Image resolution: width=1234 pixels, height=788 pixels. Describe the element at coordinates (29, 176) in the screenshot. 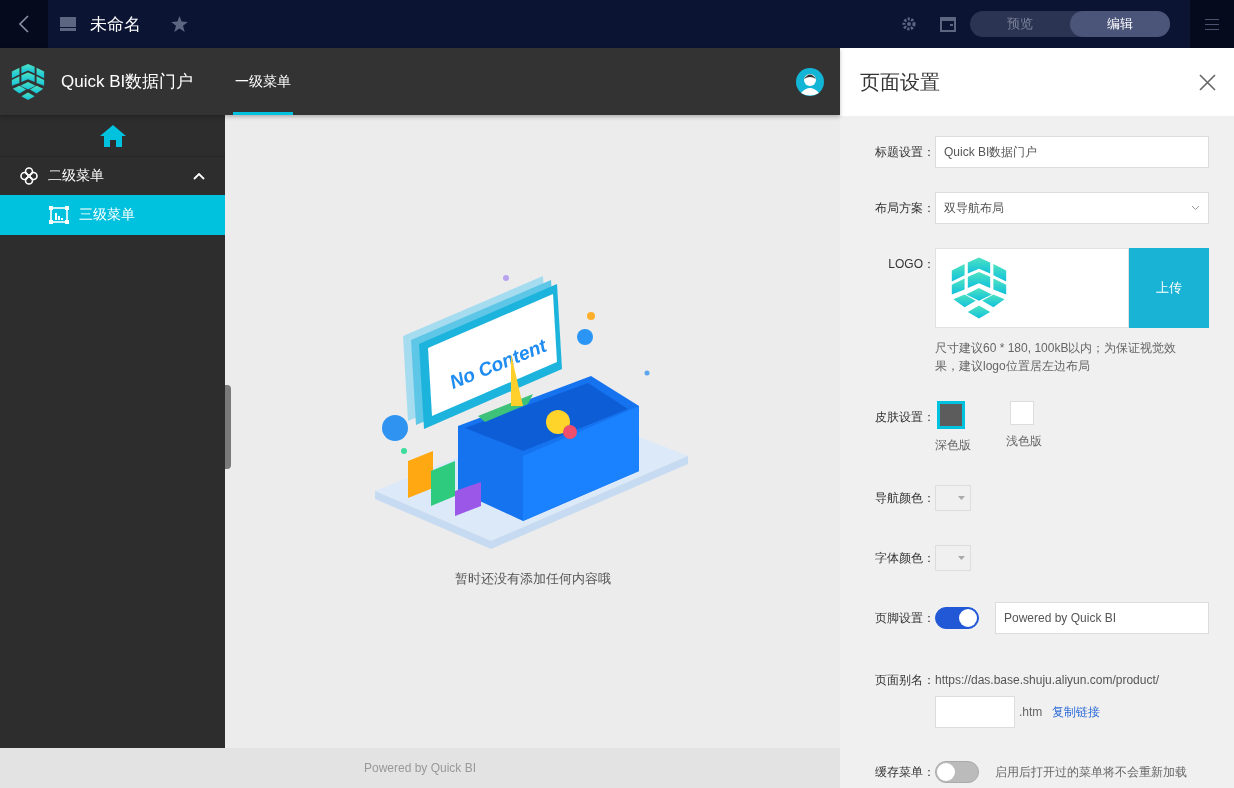

I see `clover-icon` at that location.